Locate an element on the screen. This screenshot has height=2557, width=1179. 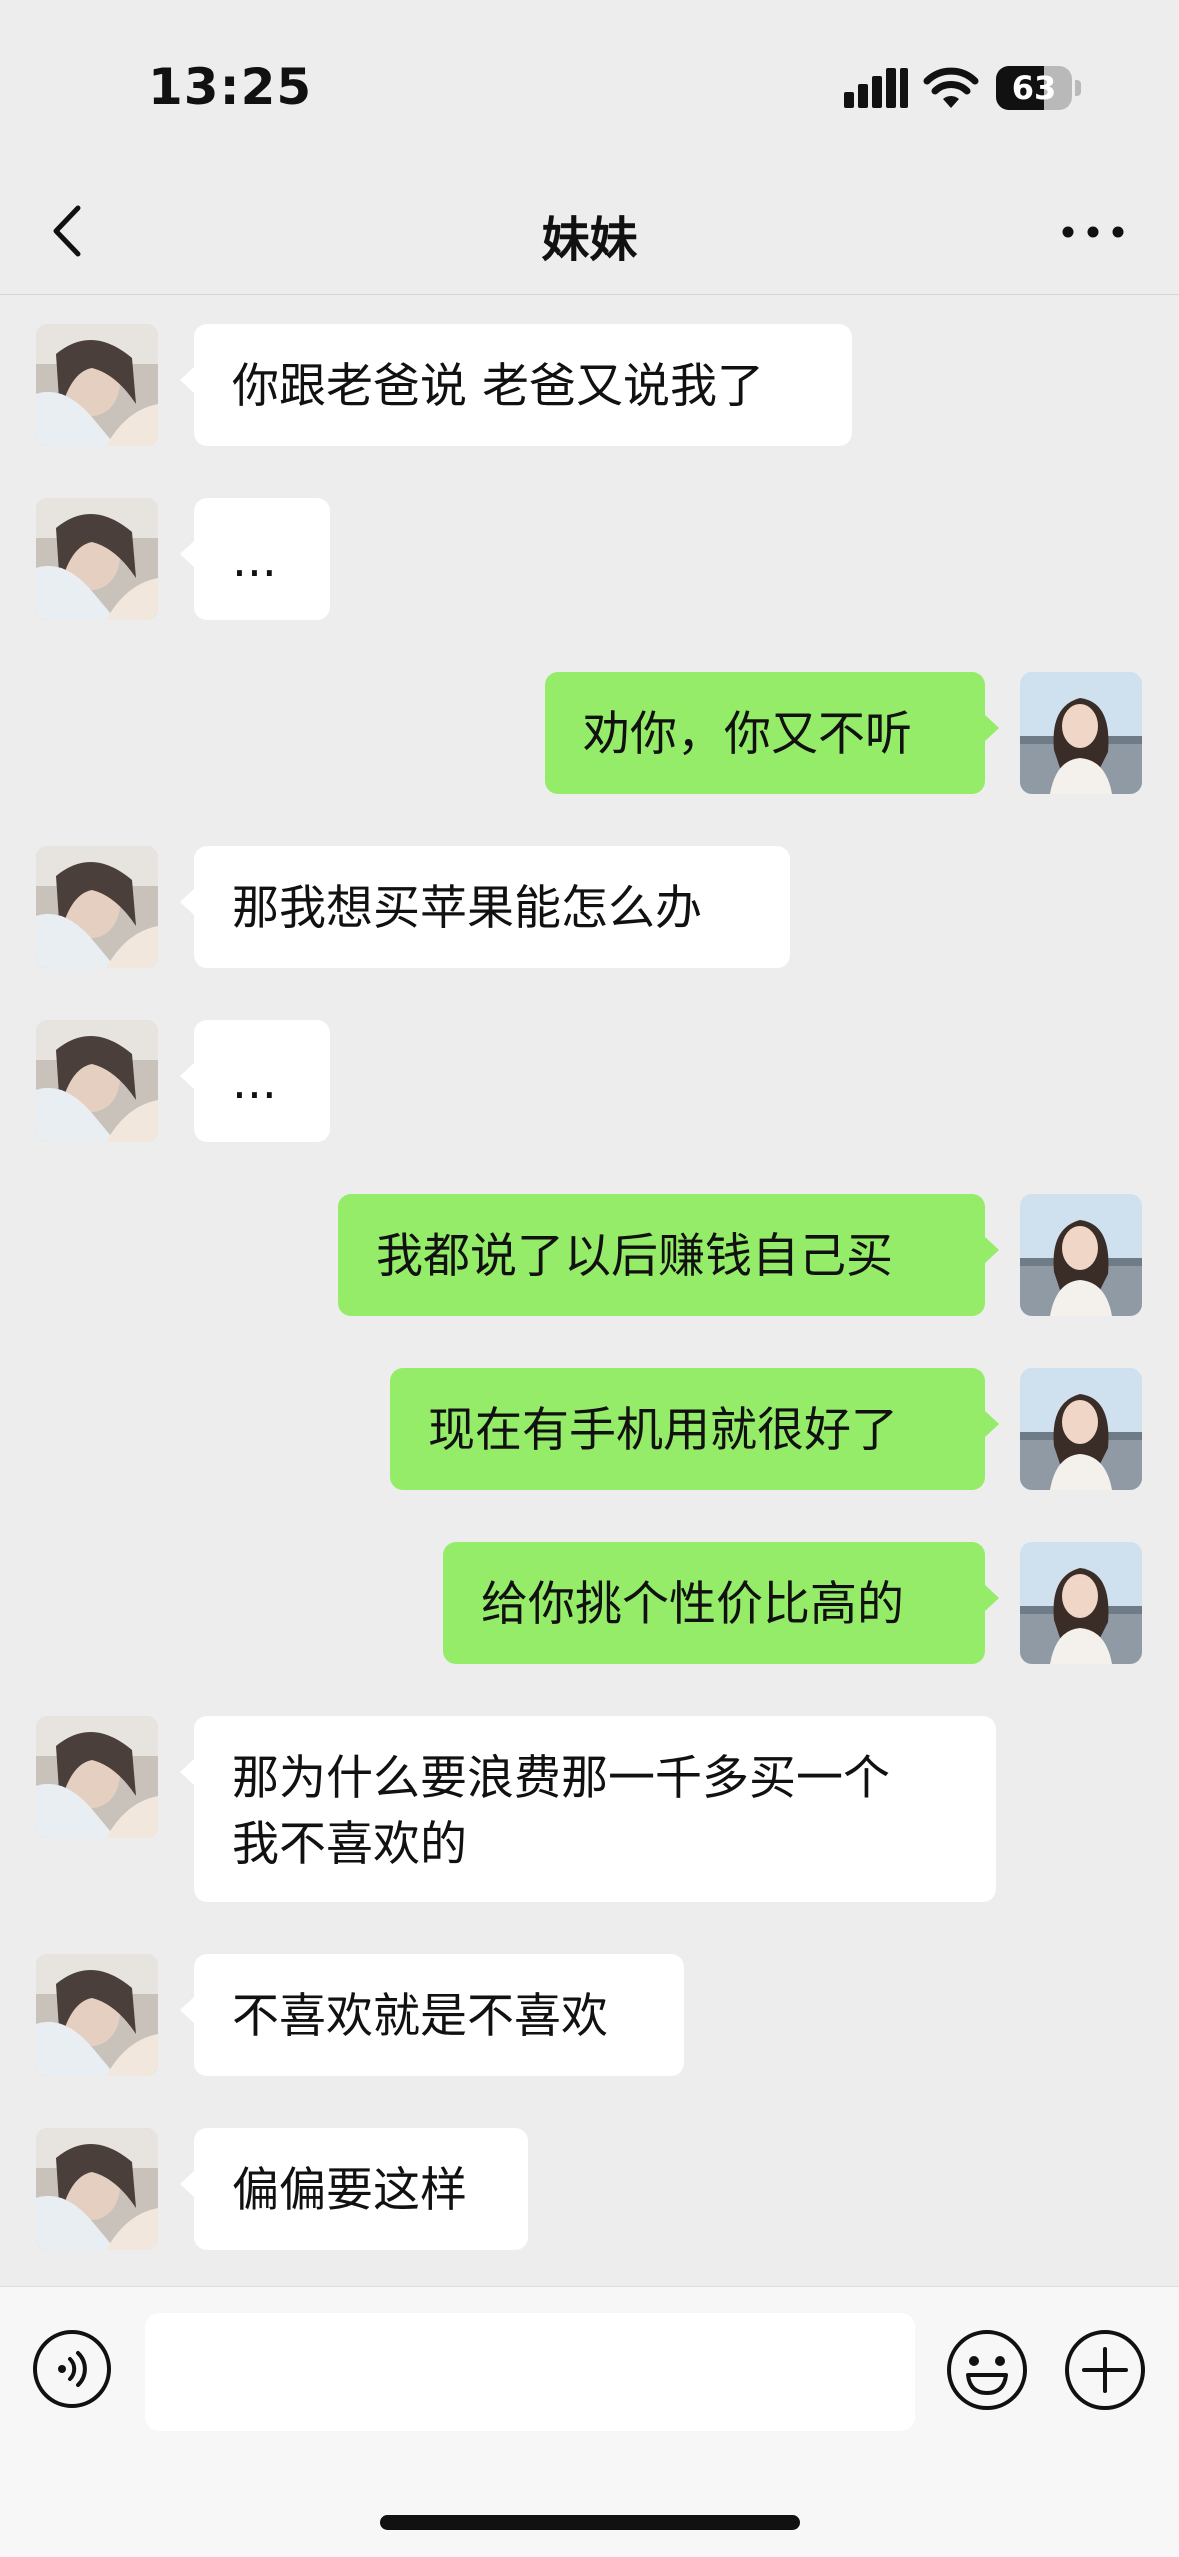
battery-icon: 63 is located at coordinates (1039, 88).